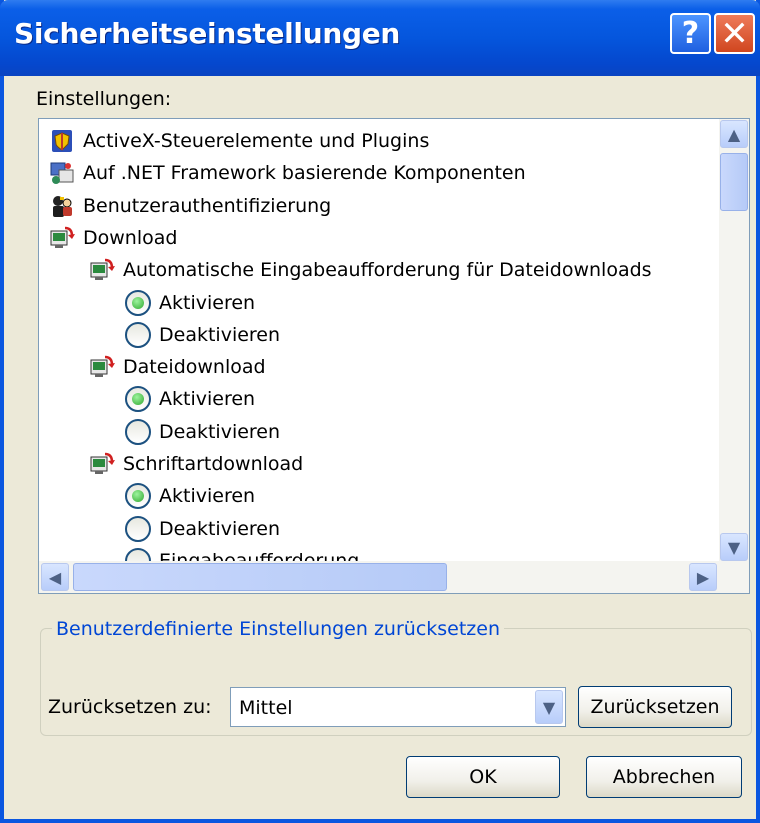 The height and width of the screenshot is (823, 760). Describe the element at coordinates (260, 577) in the screenshot. I see `horizontal-scroll-thumb` at that location.